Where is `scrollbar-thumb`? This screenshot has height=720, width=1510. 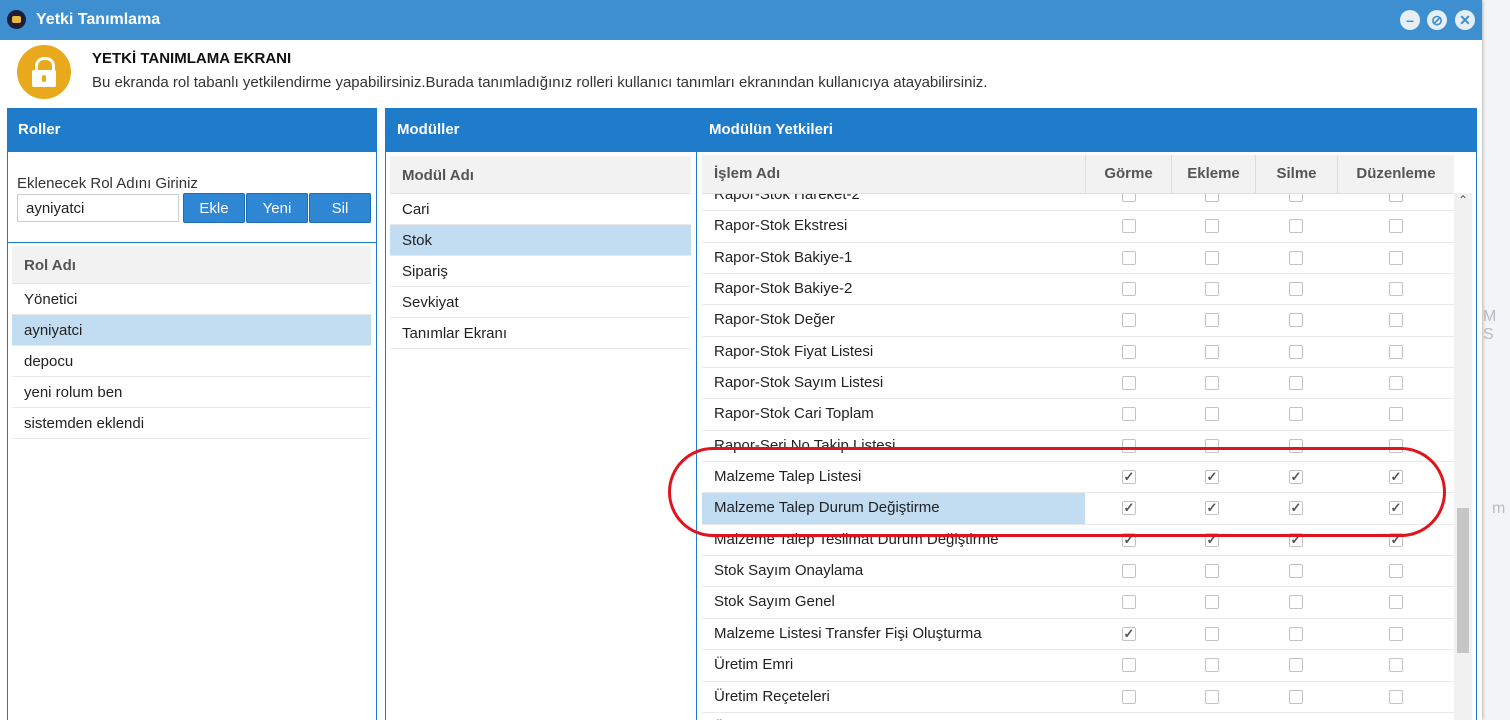 scrollbar-thumb is located at coordinates (1463, 580).